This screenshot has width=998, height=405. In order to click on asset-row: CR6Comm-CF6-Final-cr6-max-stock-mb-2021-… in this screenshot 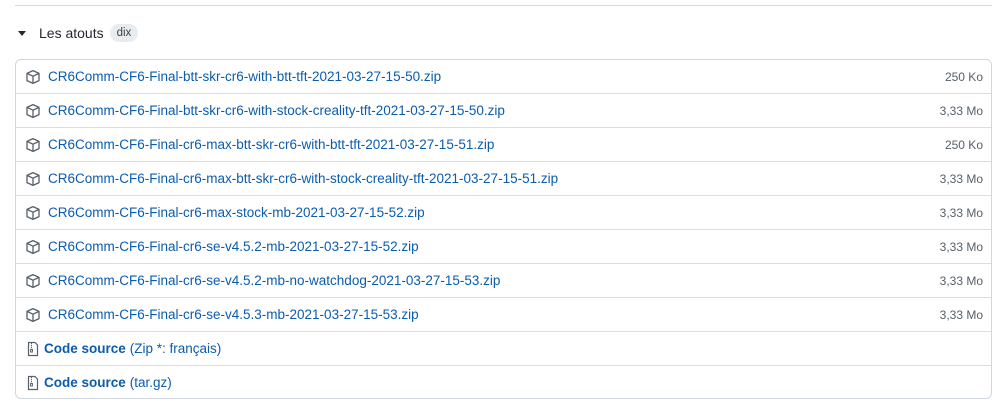, I will do `click(503, 212)`.